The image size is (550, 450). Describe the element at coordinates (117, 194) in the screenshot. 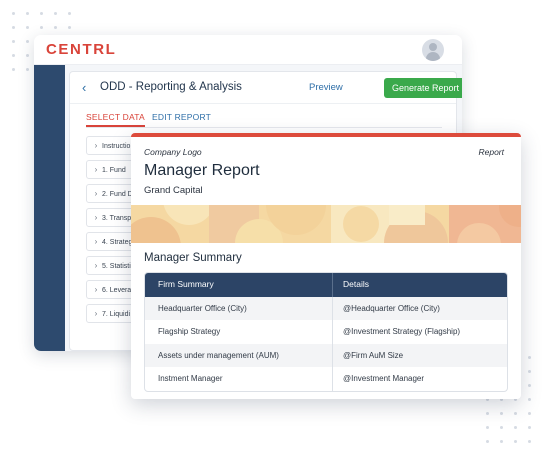

I see `section-label: 2. Fund D` at that location.